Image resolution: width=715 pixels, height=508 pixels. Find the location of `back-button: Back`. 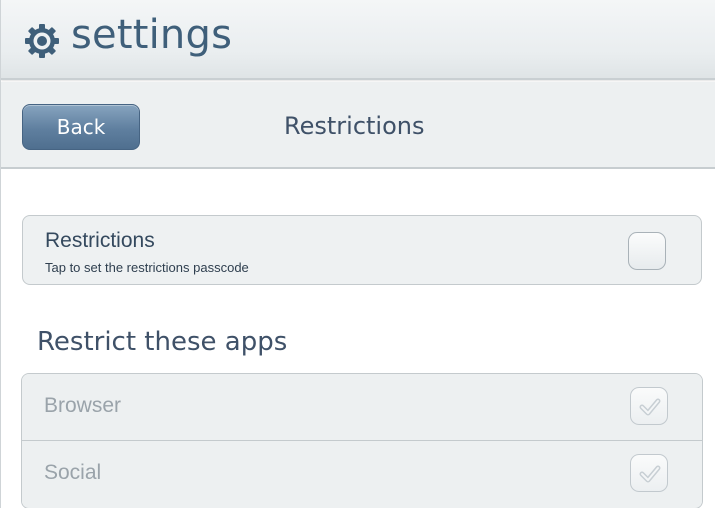

back-button: Back is located at coordinates (81, 127).